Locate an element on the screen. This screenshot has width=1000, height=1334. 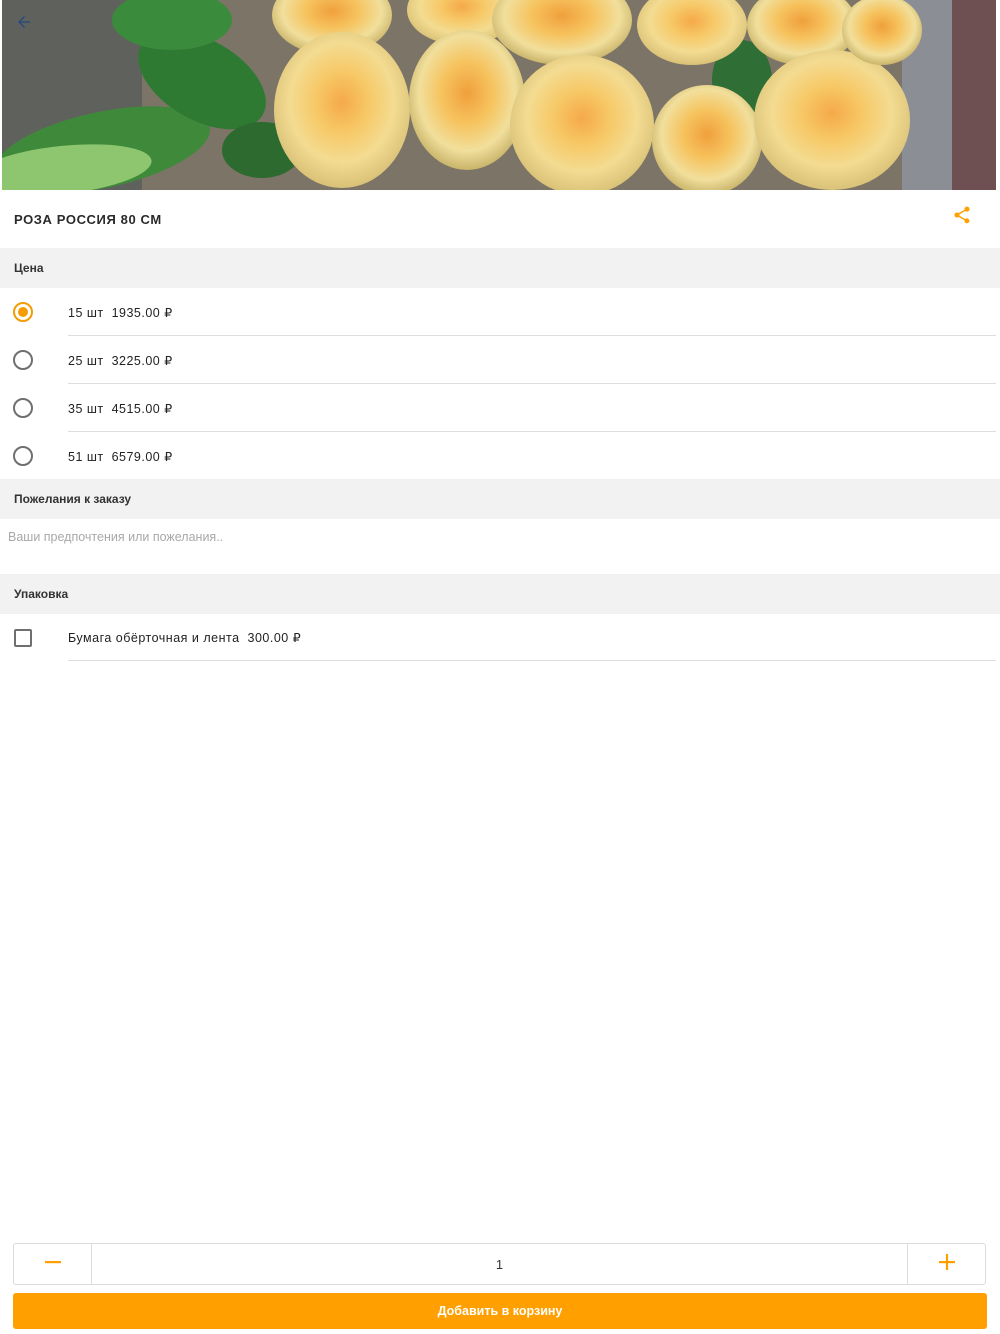
increase-button is located at coordinates (946, 1264).